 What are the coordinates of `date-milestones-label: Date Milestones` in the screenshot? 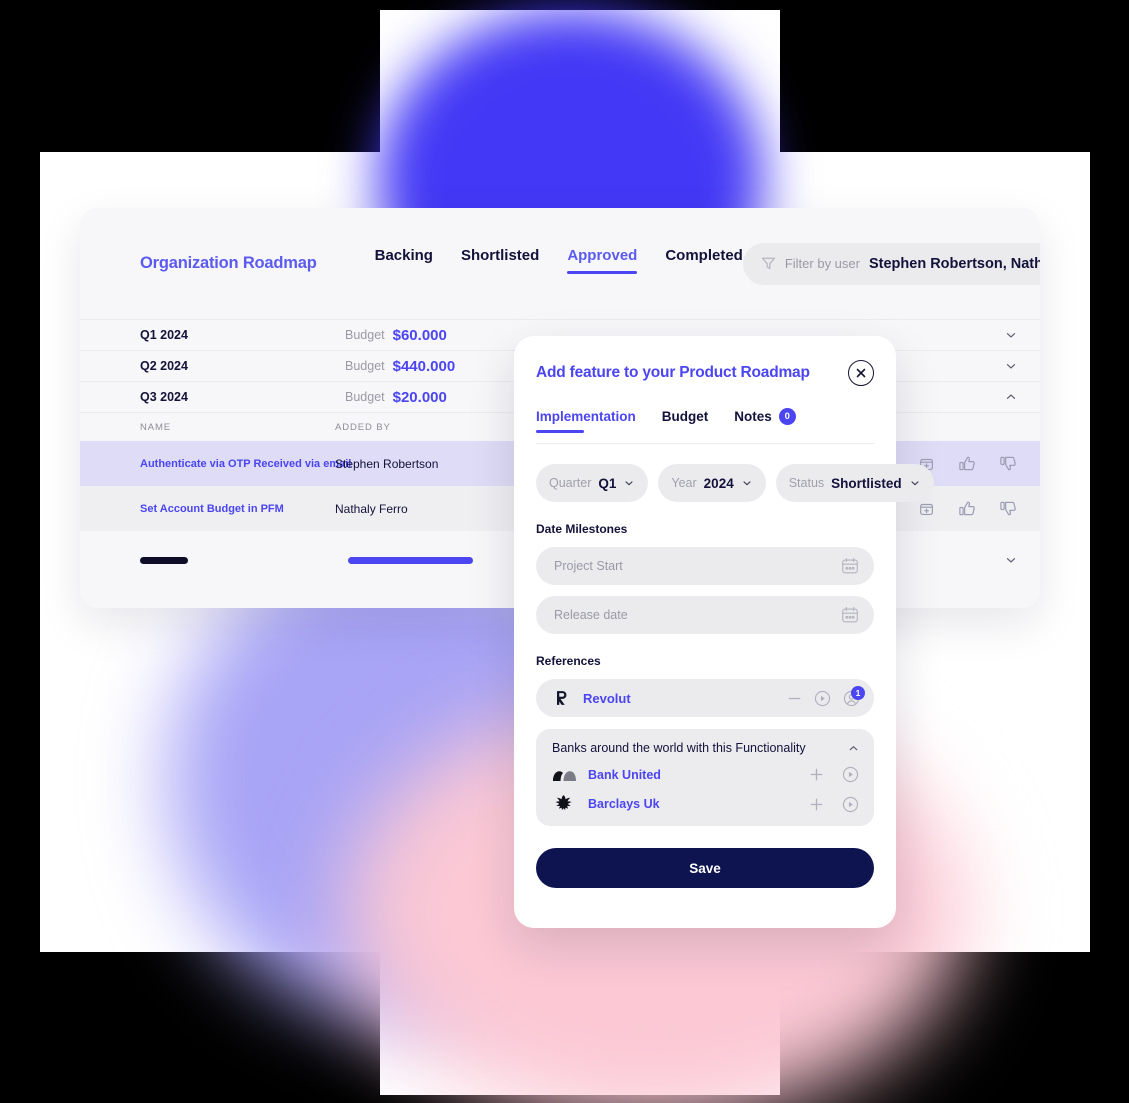 It's located at (582, 529).